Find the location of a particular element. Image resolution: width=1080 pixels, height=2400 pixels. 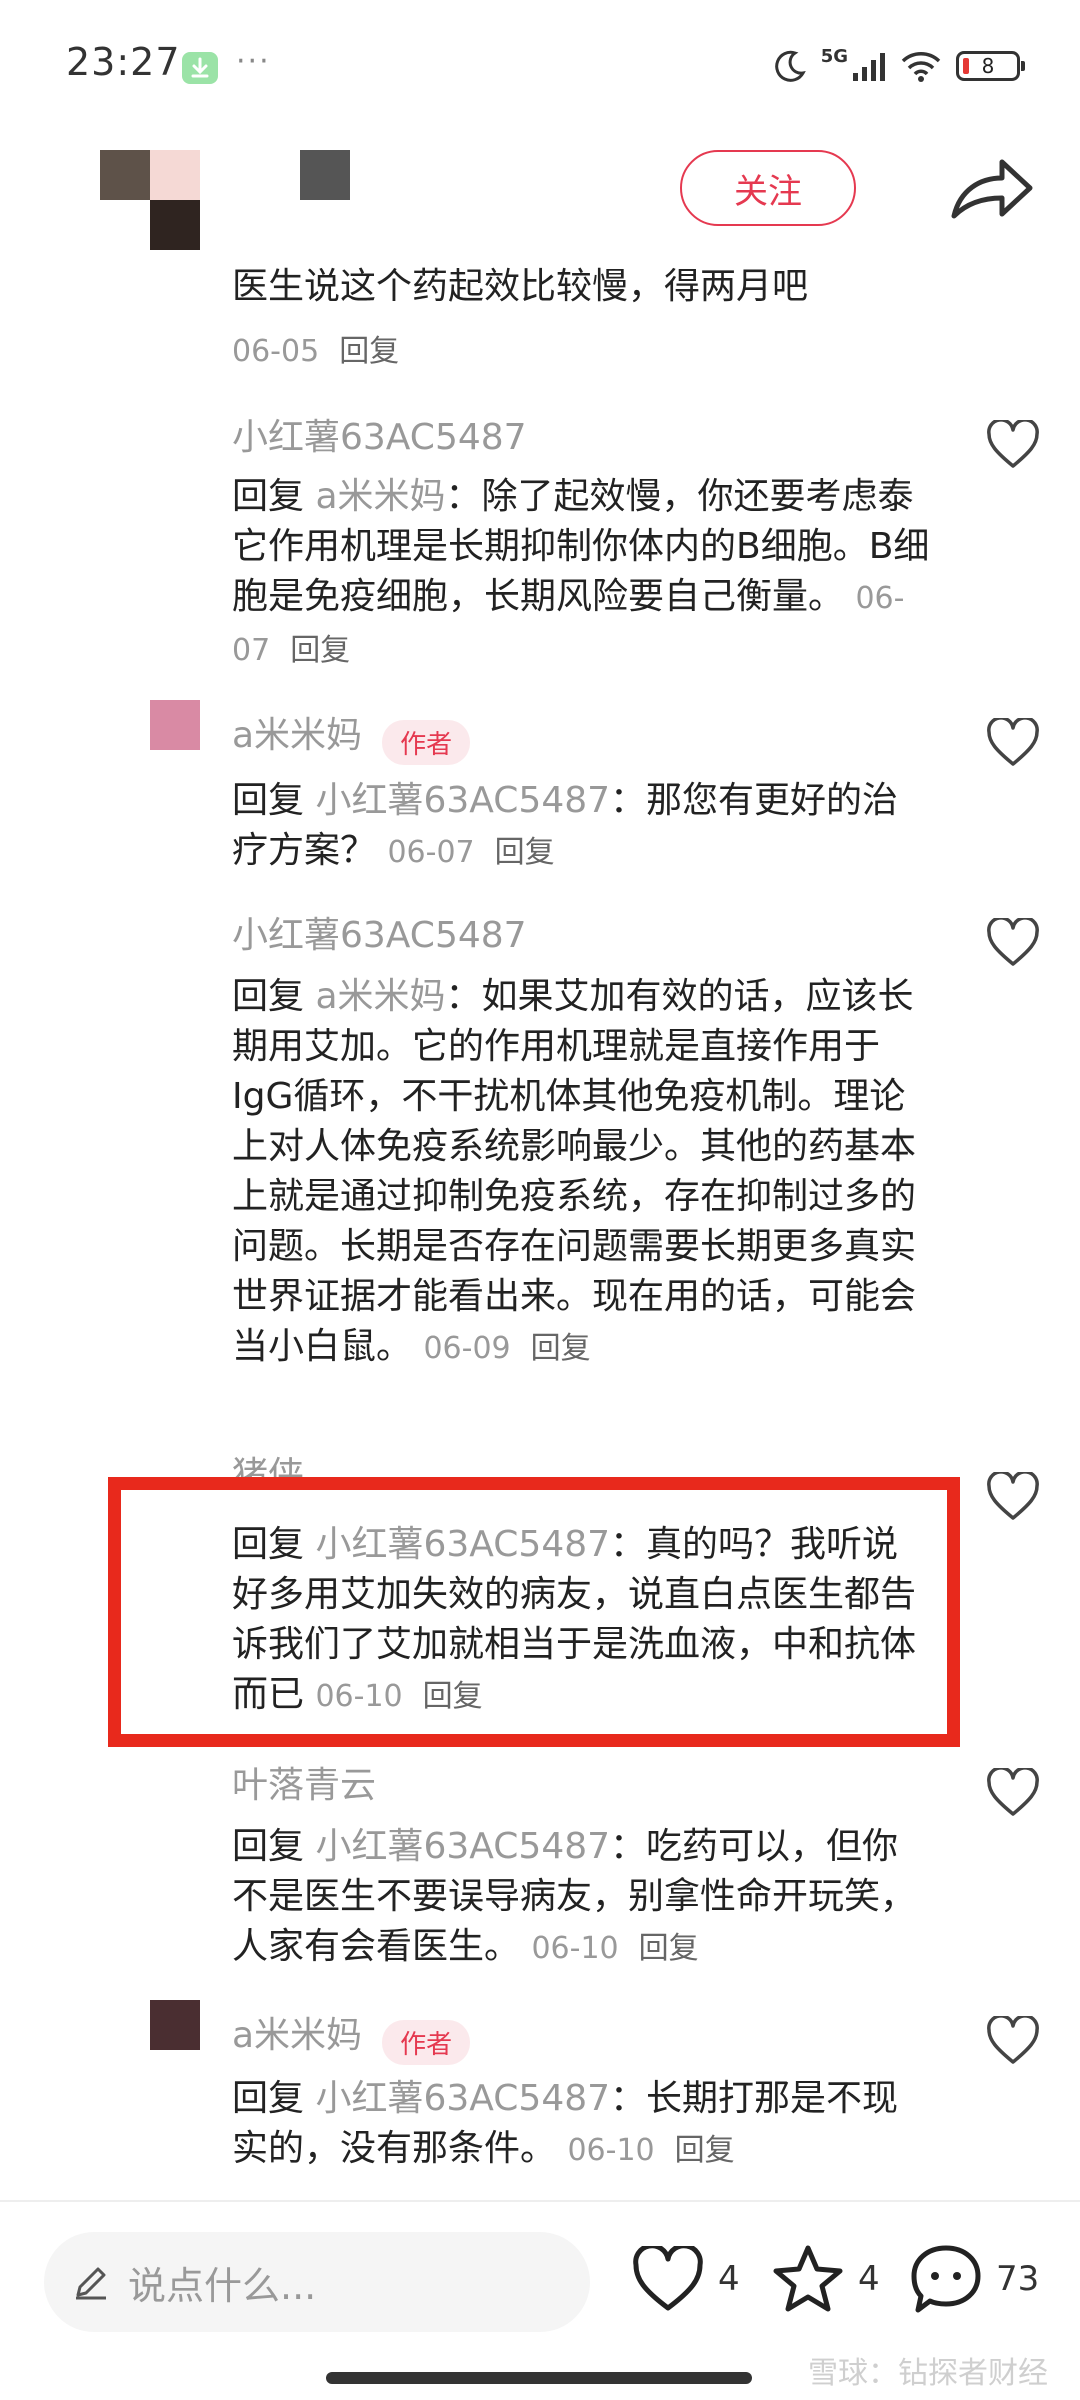

comment-count: 73 is located at coordinates (1018, 2279).